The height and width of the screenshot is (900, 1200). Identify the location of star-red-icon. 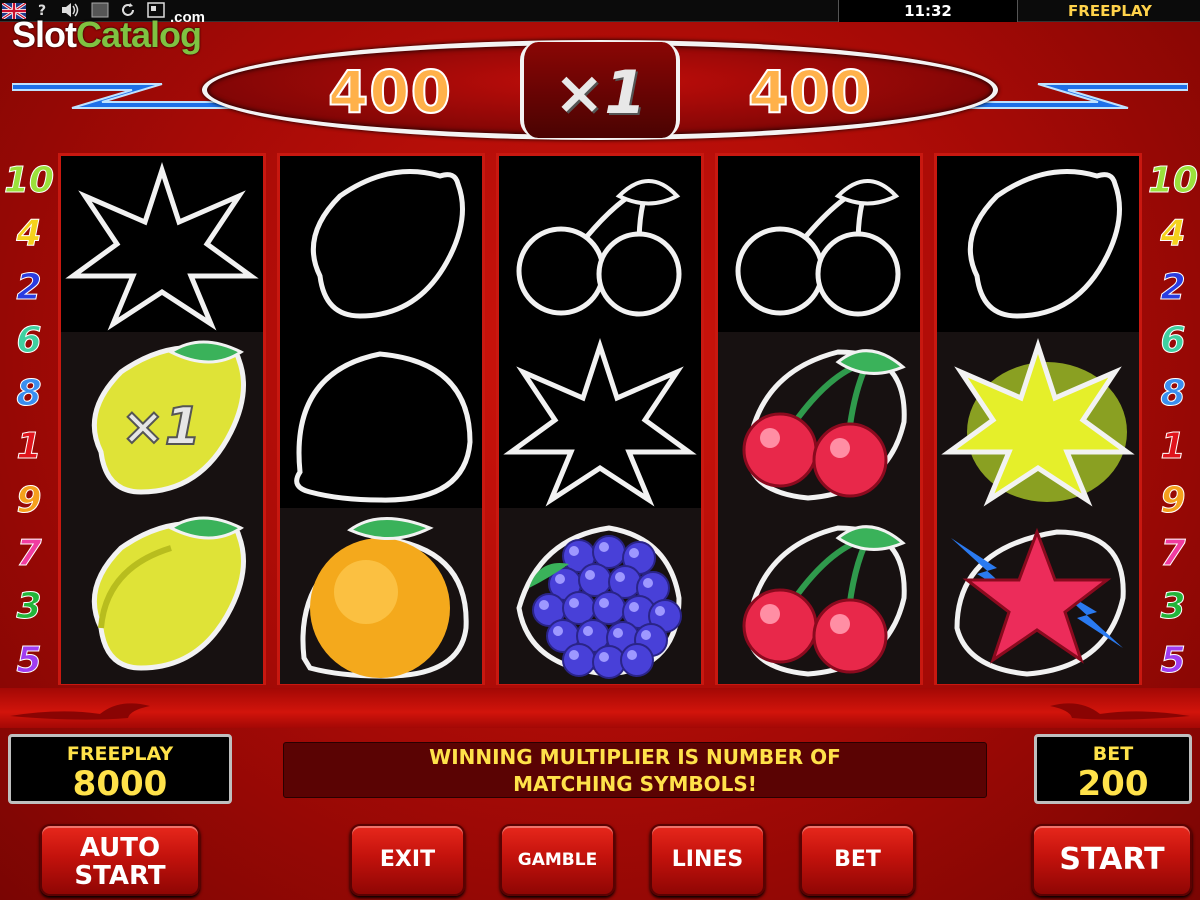
(1038, 596).